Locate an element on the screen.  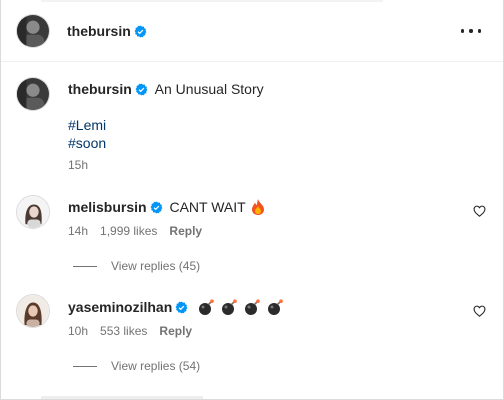
comment-time: 14h is located at coordinates (78, 231).